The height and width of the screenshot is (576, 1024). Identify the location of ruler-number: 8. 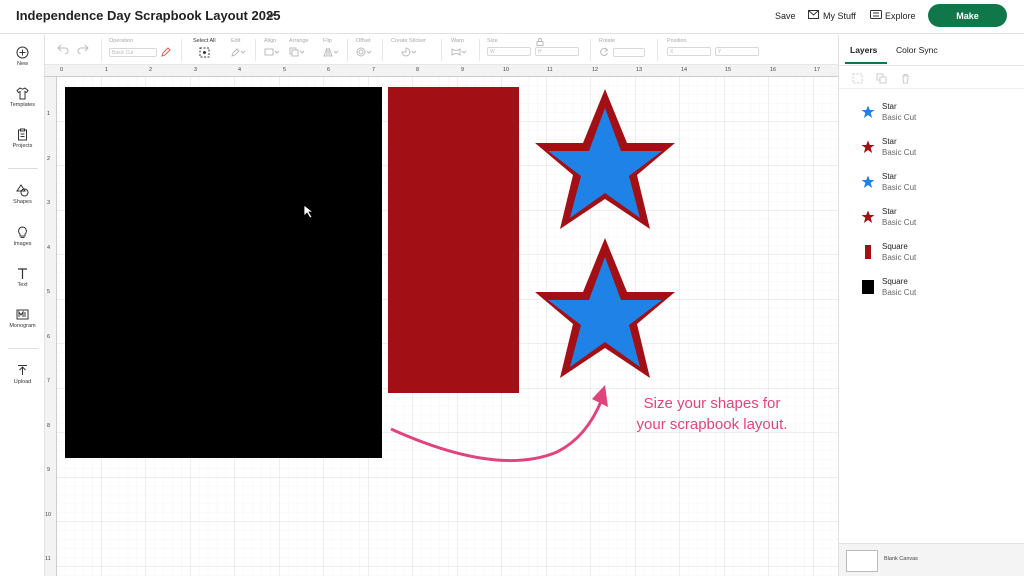
(49, 426).